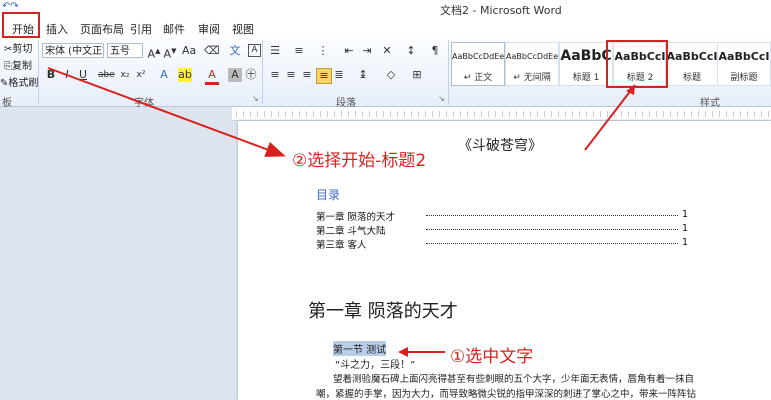 The height and width of the screenshot is (400, 771). What do you see at coordinates (166, 112) in the screenshot?
I see `arrow-to-home-tab` at bounding box center [166, 112].